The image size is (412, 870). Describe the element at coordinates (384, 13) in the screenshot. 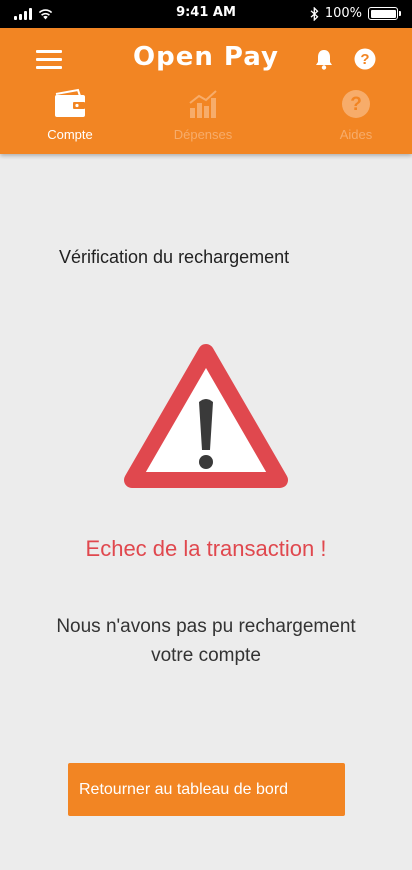

I see `battery-icon` at that location.